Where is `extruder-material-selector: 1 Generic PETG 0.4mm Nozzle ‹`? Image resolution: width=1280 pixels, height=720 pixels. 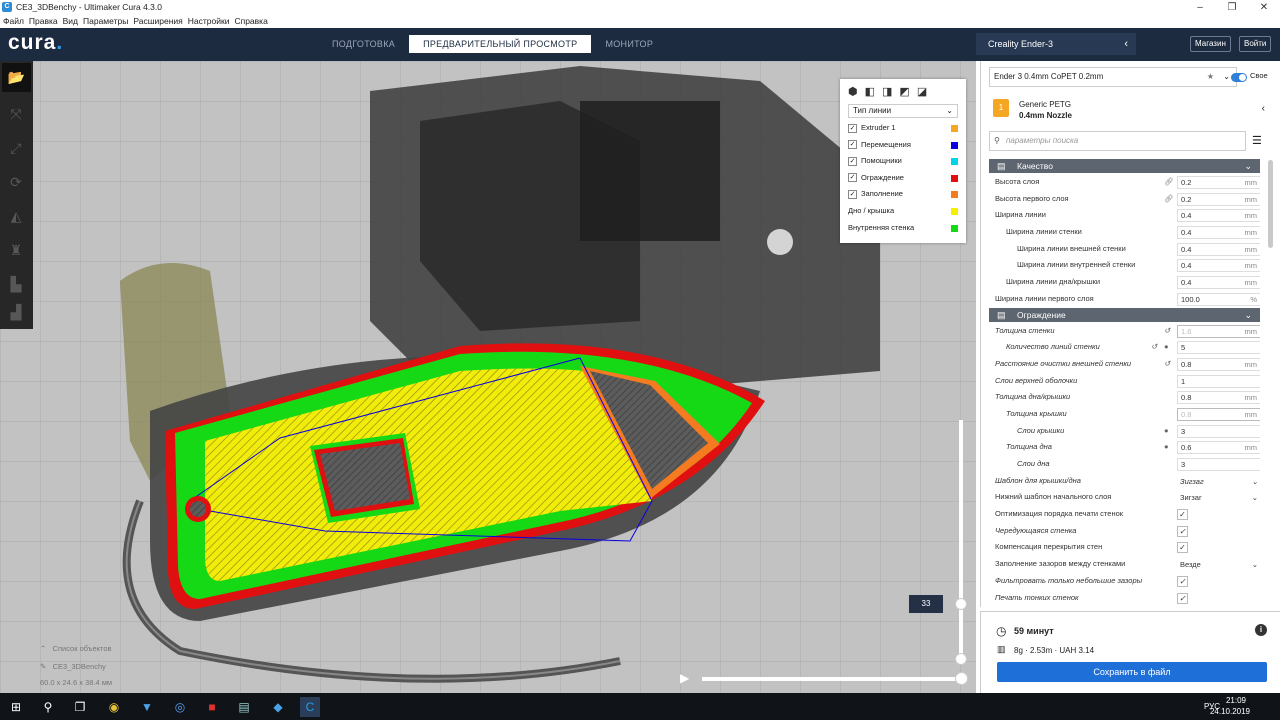
extruder-material-selector: 1 Generic PETG 0.4mm Nozzle ‹ is located at coordinates (1130, 110).